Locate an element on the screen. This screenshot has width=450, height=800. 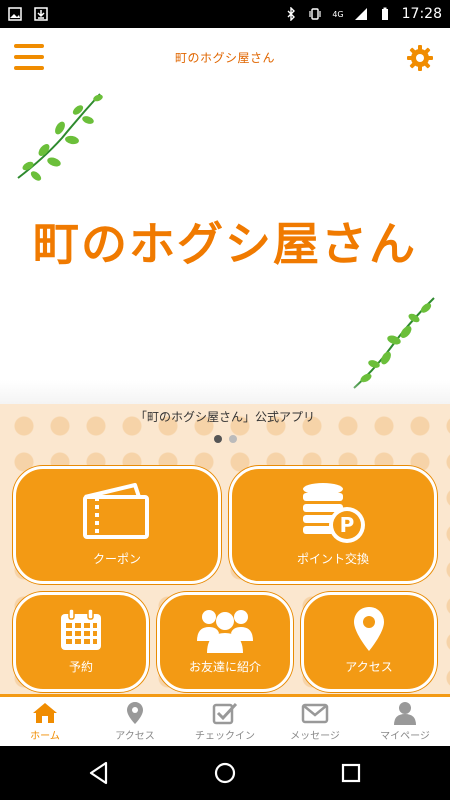
app-header: 町のホグシ屋さん is located at coordinates (225, 58).